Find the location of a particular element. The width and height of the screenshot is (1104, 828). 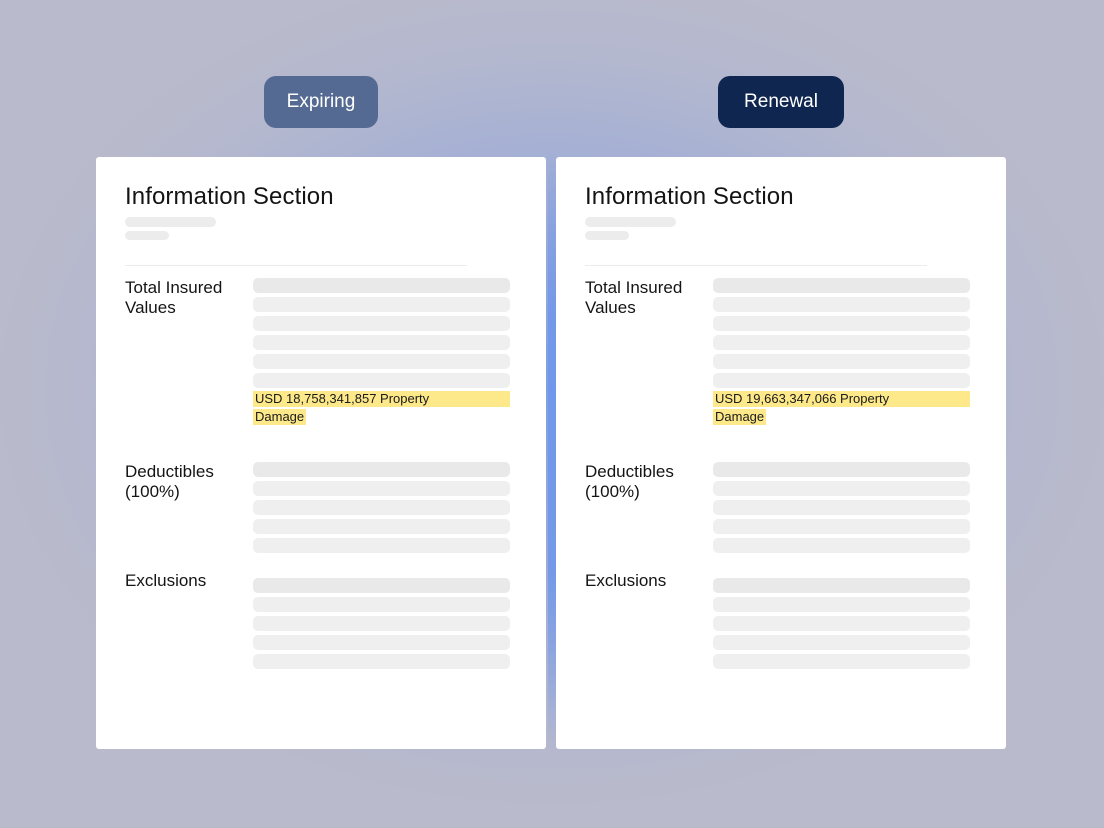

highlighted-tiv-value-line1: USD 18,758,341,857 Property is located at coordinates (381, 399).